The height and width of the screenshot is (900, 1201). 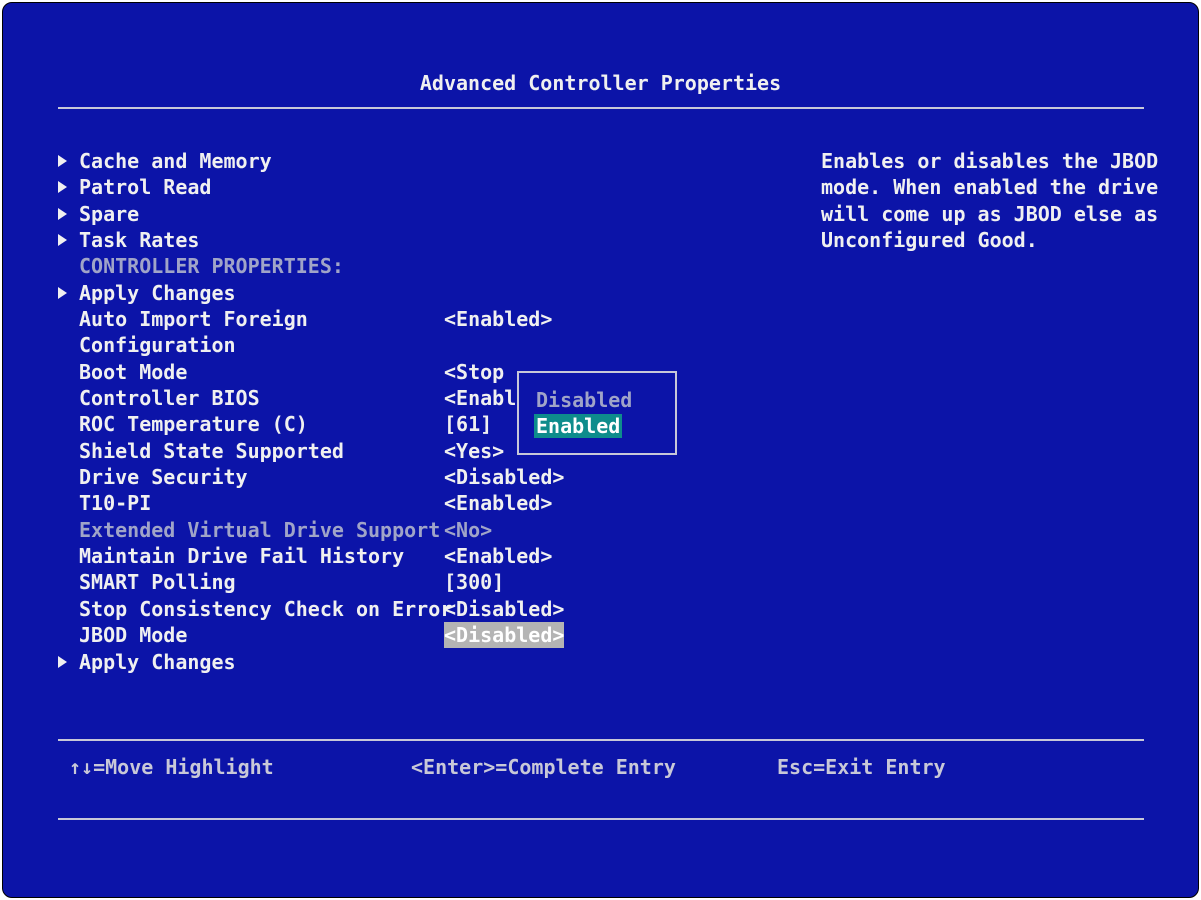 What do you see at coordinates (266, 609) in the screenshot?
I see `setting-label-stop-cc-on-error: Stop Consistency Check on Error` at bounding box center [266, 609].